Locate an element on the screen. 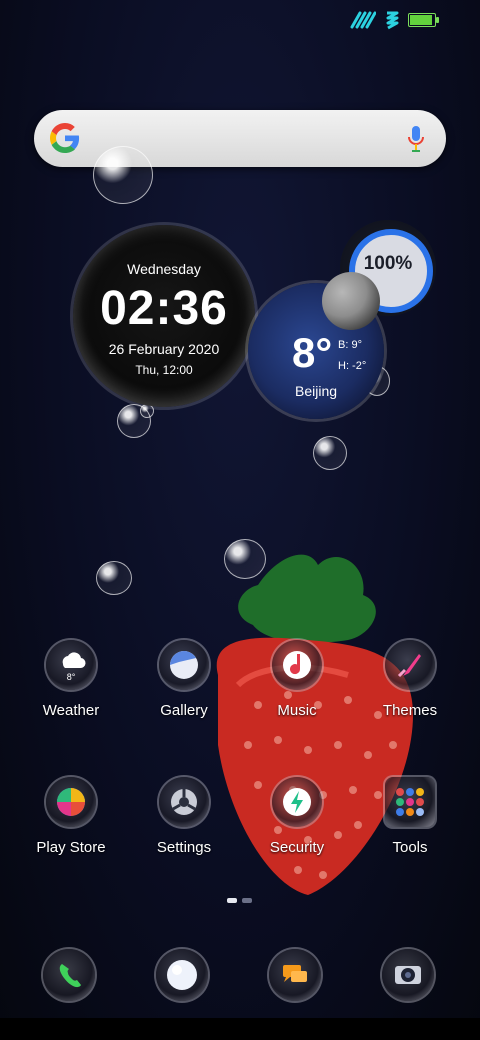 Image resolution: width=480 pixels, height=1040 pixels. themes-icon is located at coordinates (410, 665).